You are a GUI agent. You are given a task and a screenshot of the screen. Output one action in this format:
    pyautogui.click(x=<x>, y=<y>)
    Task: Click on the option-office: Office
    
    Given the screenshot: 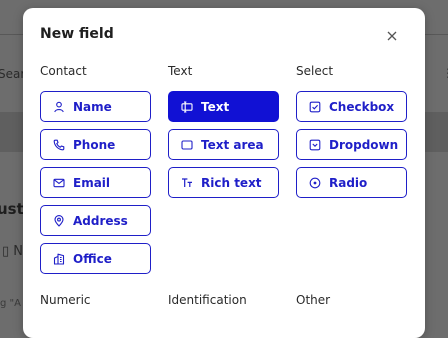 What is the action you would take?
    pyautogui.click(x=95, y=258)
    